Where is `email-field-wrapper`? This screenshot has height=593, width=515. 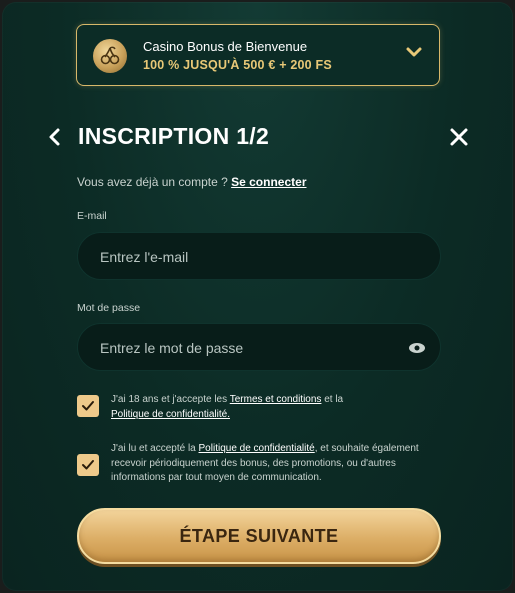
email-field-wrapper is located at coordinates (259, 256).